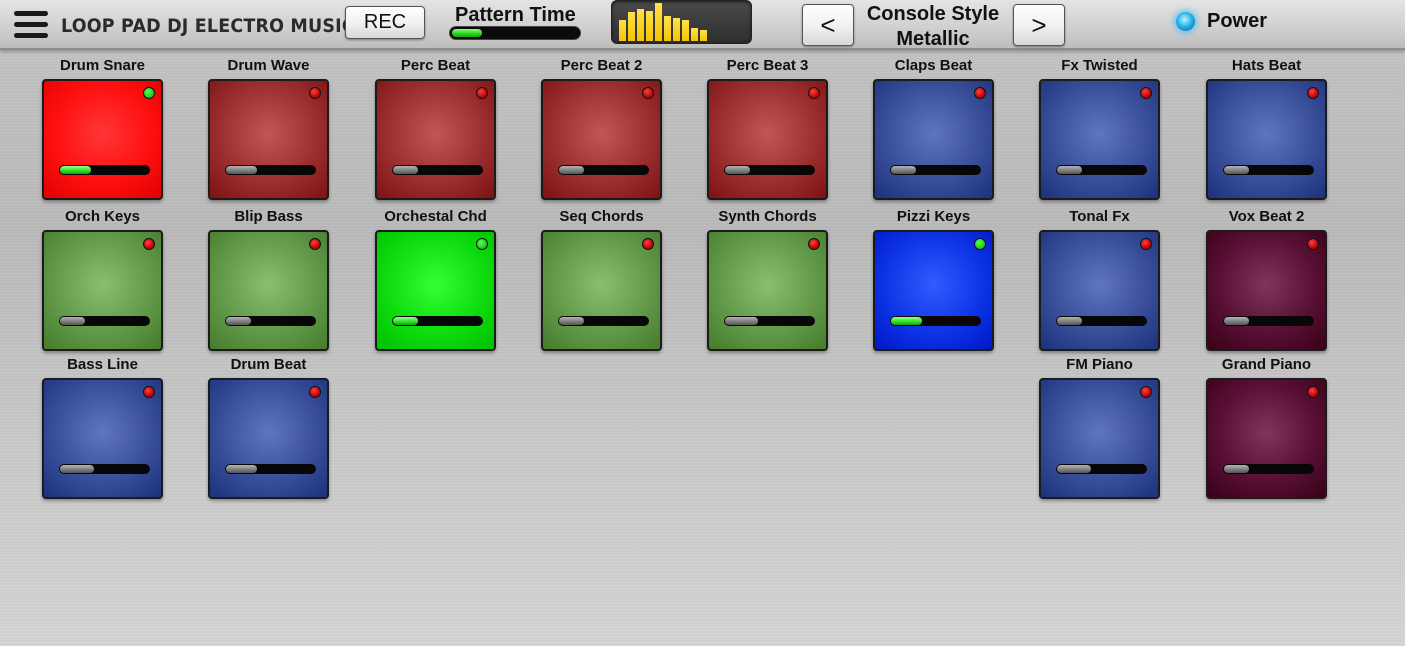  Describe the element at coordinates (1237, 21) in the screenshot. I see `power-label: Power` at that location.